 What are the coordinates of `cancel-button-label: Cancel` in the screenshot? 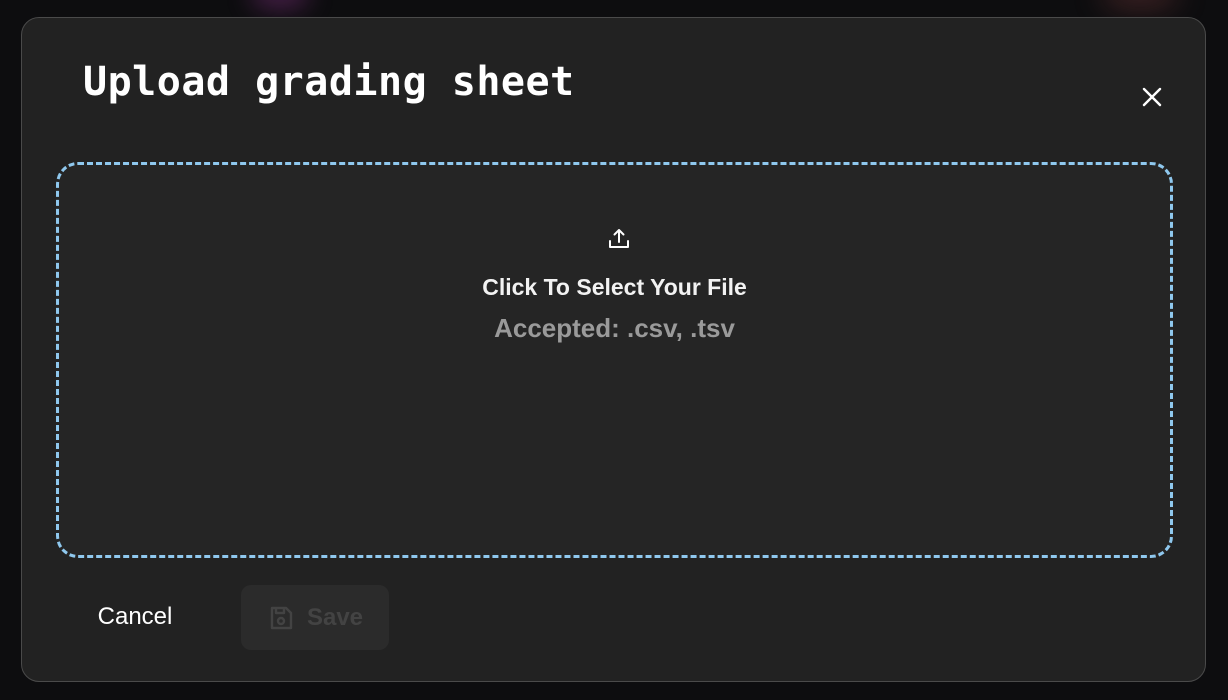 It's located at (135, 616).